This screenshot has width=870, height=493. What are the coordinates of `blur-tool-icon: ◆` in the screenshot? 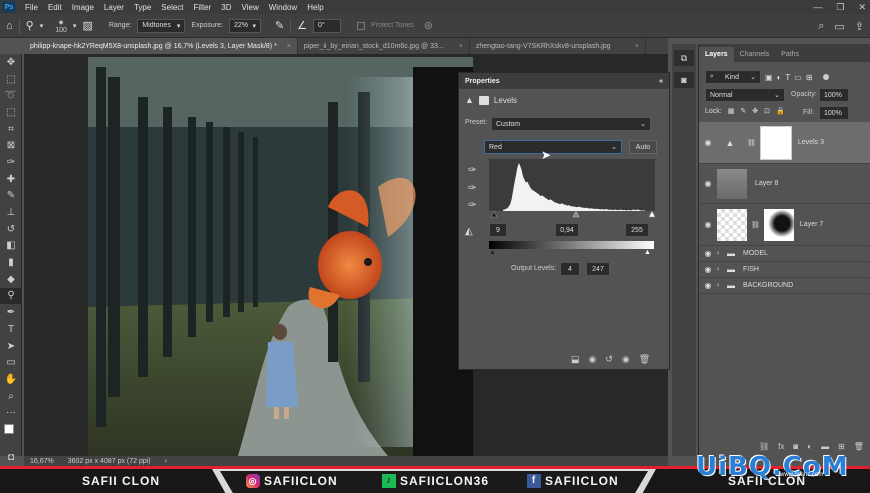 It's located at (11, 279).